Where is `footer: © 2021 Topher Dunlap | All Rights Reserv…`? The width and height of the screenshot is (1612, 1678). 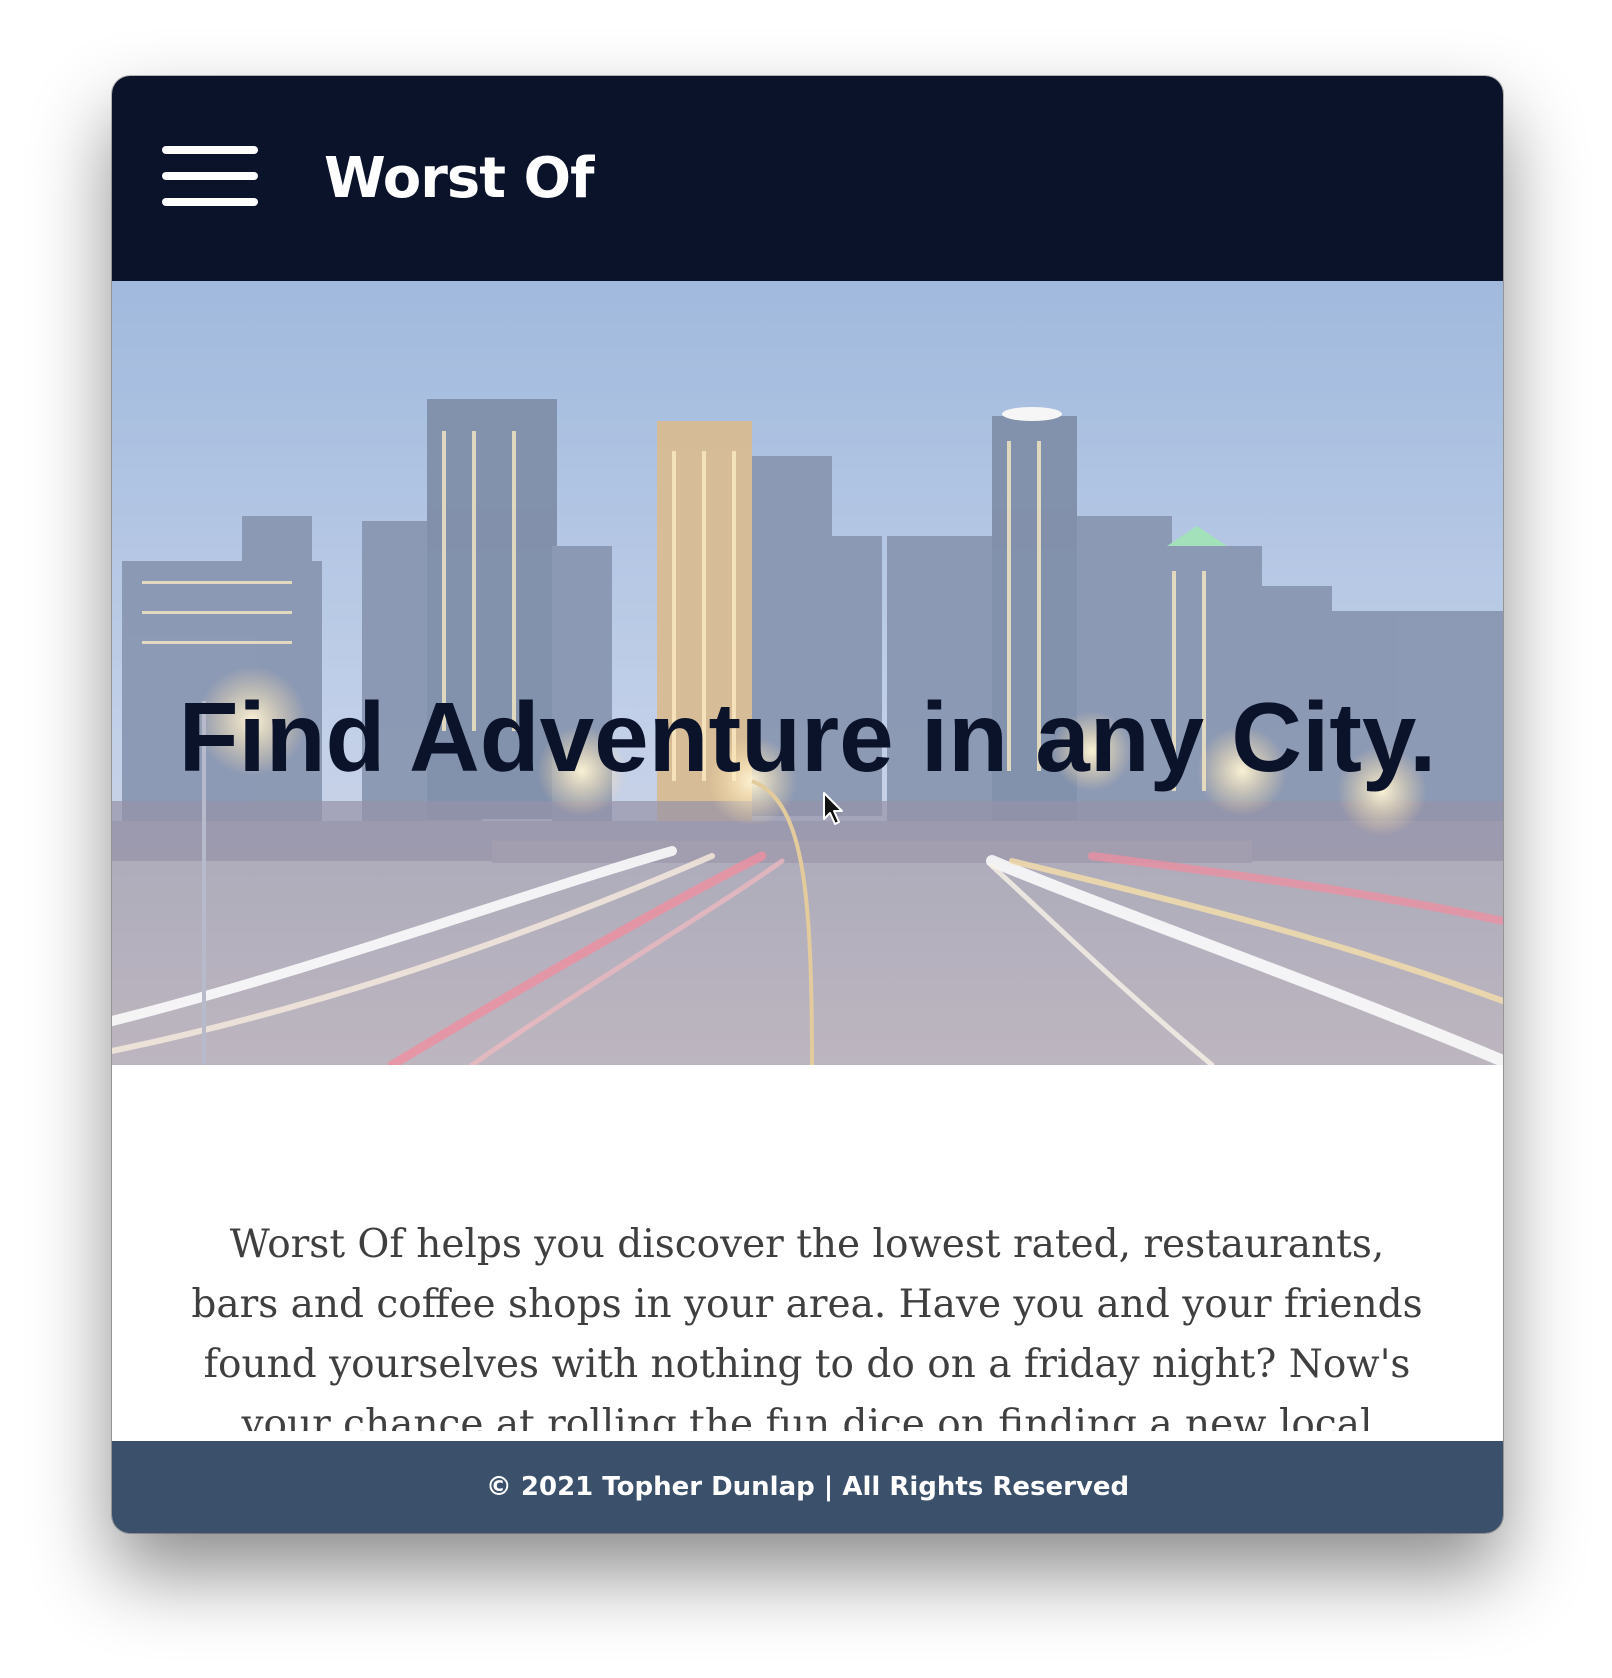
footer: © 2021 Topher Dunlap | All Rights Reserv… is located at coordinates (807, 1487).